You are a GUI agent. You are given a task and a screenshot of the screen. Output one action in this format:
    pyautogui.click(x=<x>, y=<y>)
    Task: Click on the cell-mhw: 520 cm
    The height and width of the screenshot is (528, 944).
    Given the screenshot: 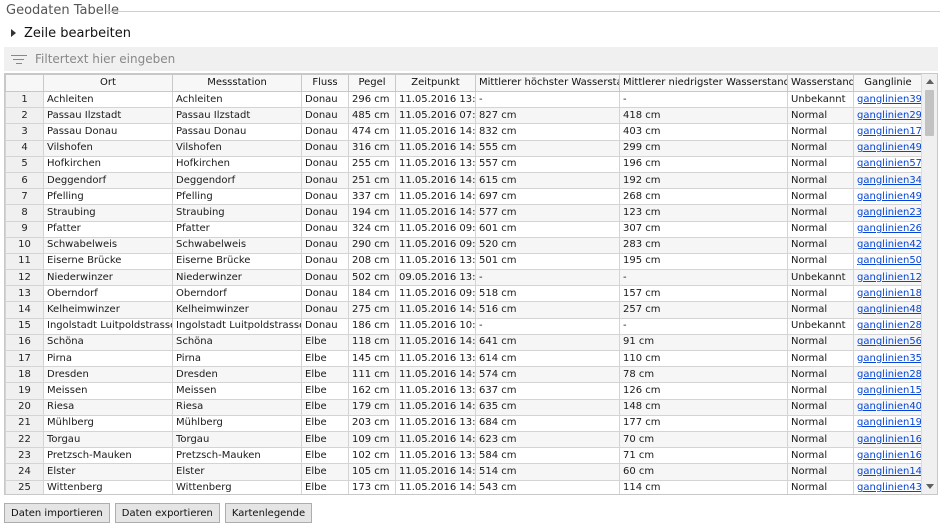 What is the action you would take?
    pyautogui.click(x=547, y=245)
    